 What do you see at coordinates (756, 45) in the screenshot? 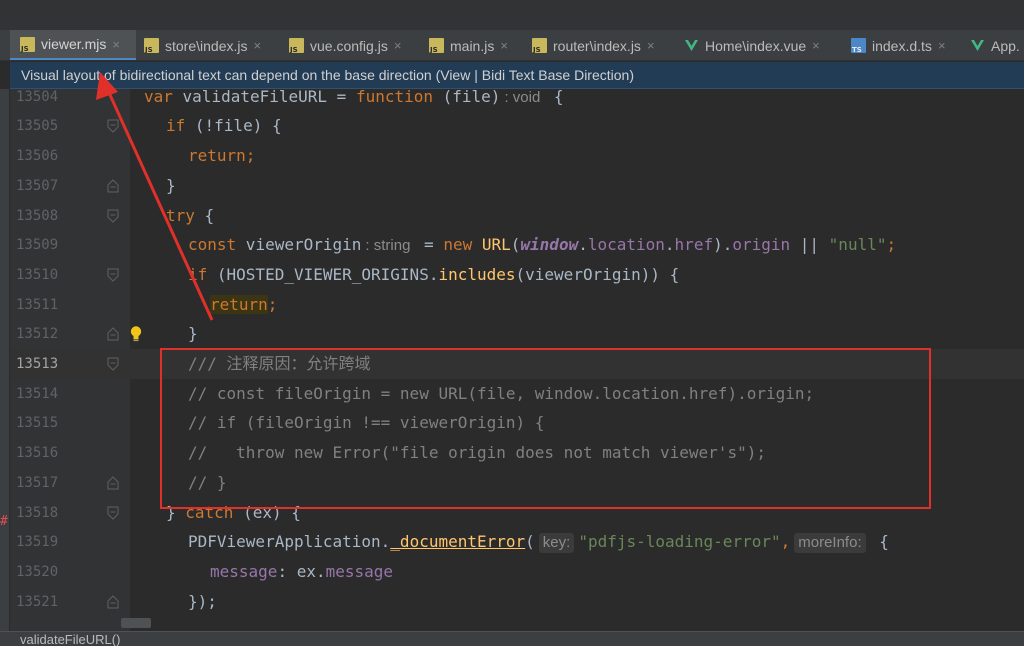
I see `tab-label: Home\index.vue` at bounding box center [756, 45].